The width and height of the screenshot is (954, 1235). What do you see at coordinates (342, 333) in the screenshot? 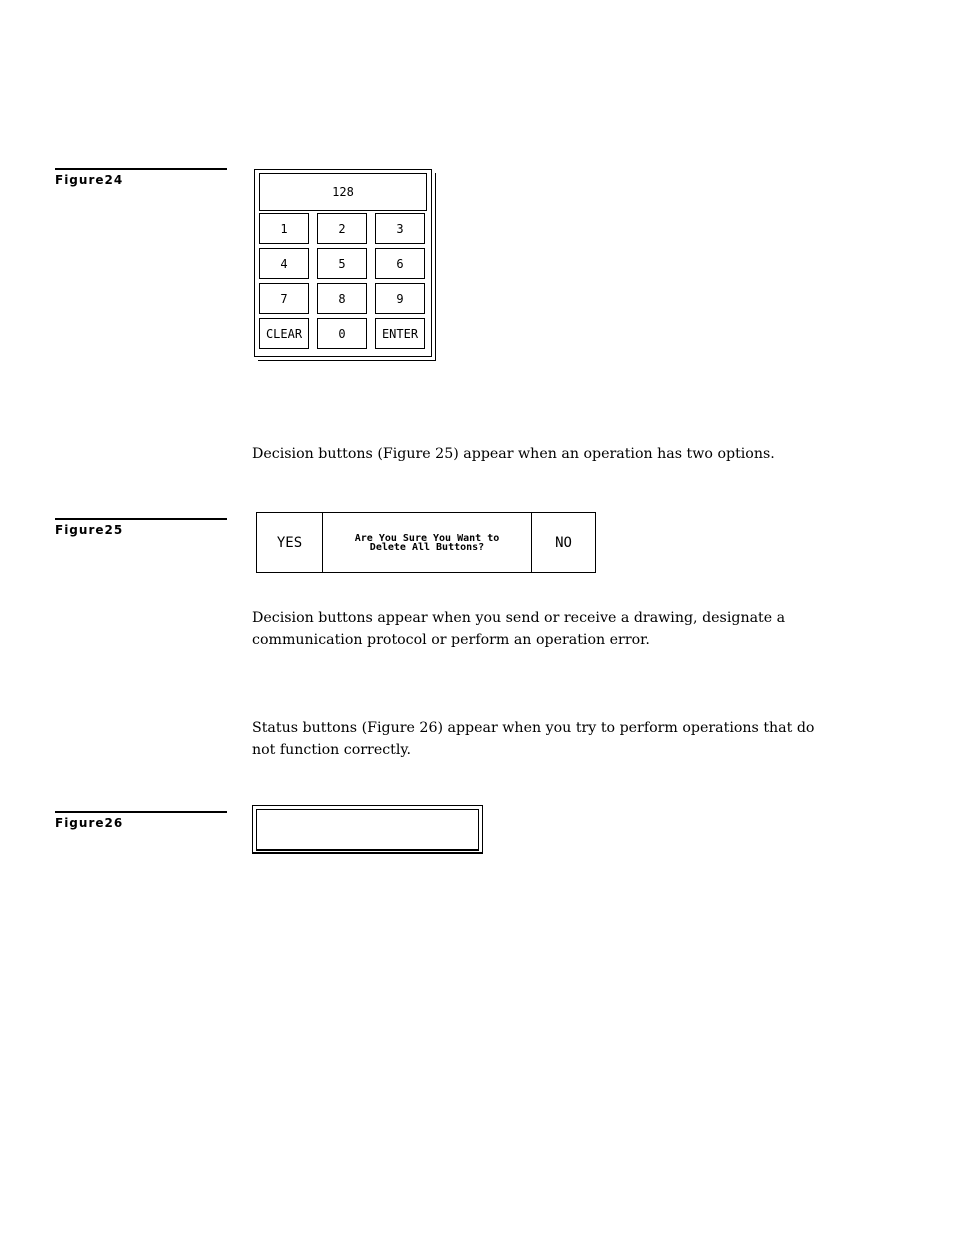
I see `key-0: 0` at bounding box center [342, 333].